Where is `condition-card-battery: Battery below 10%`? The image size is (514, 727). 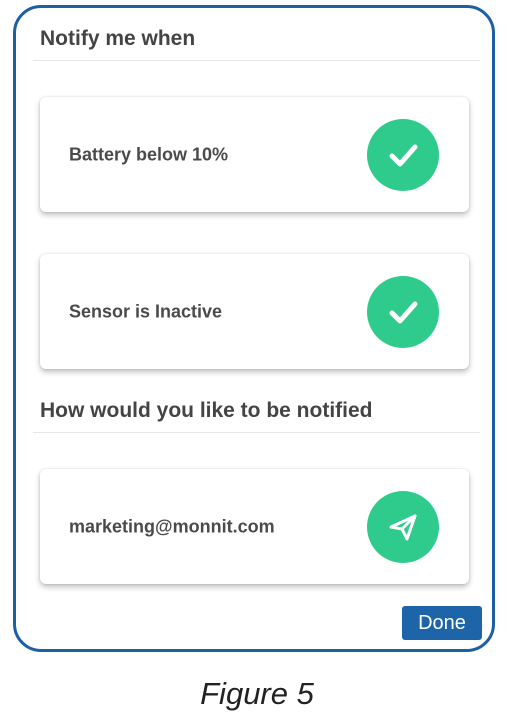 condition-card-battery: Battery below 10% is located at coordinates (254, 154).